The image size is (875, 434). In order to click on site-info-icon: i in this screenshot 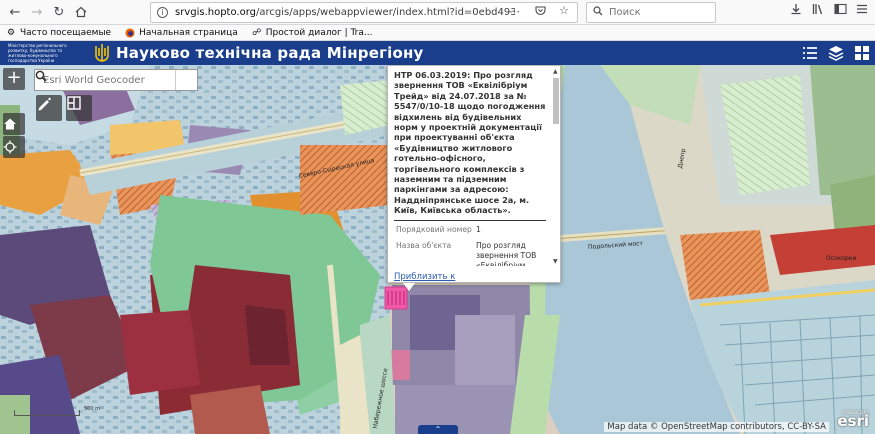, I will do `click(162, 12)`.